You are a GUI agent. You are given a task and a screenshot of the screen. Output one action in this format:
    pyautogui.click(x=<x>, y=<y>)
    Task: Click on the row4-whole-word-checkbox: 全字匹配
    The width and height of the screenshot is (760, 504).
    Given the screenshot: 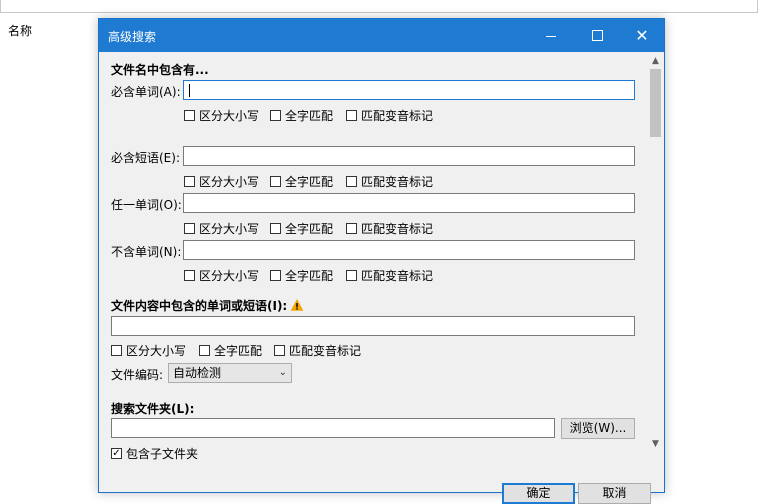 What is the action you would take?
    pyautogui.click(x=301, y=275)
    